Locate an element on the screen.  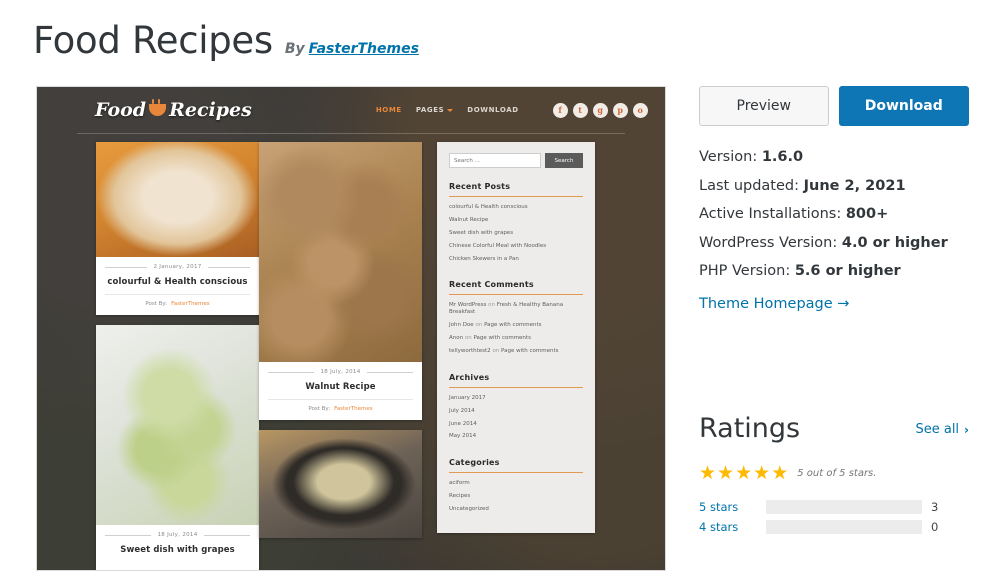
post-card-body: 18 July, 2014 Sweet dish with grapes is located at coordinates (177, 547).